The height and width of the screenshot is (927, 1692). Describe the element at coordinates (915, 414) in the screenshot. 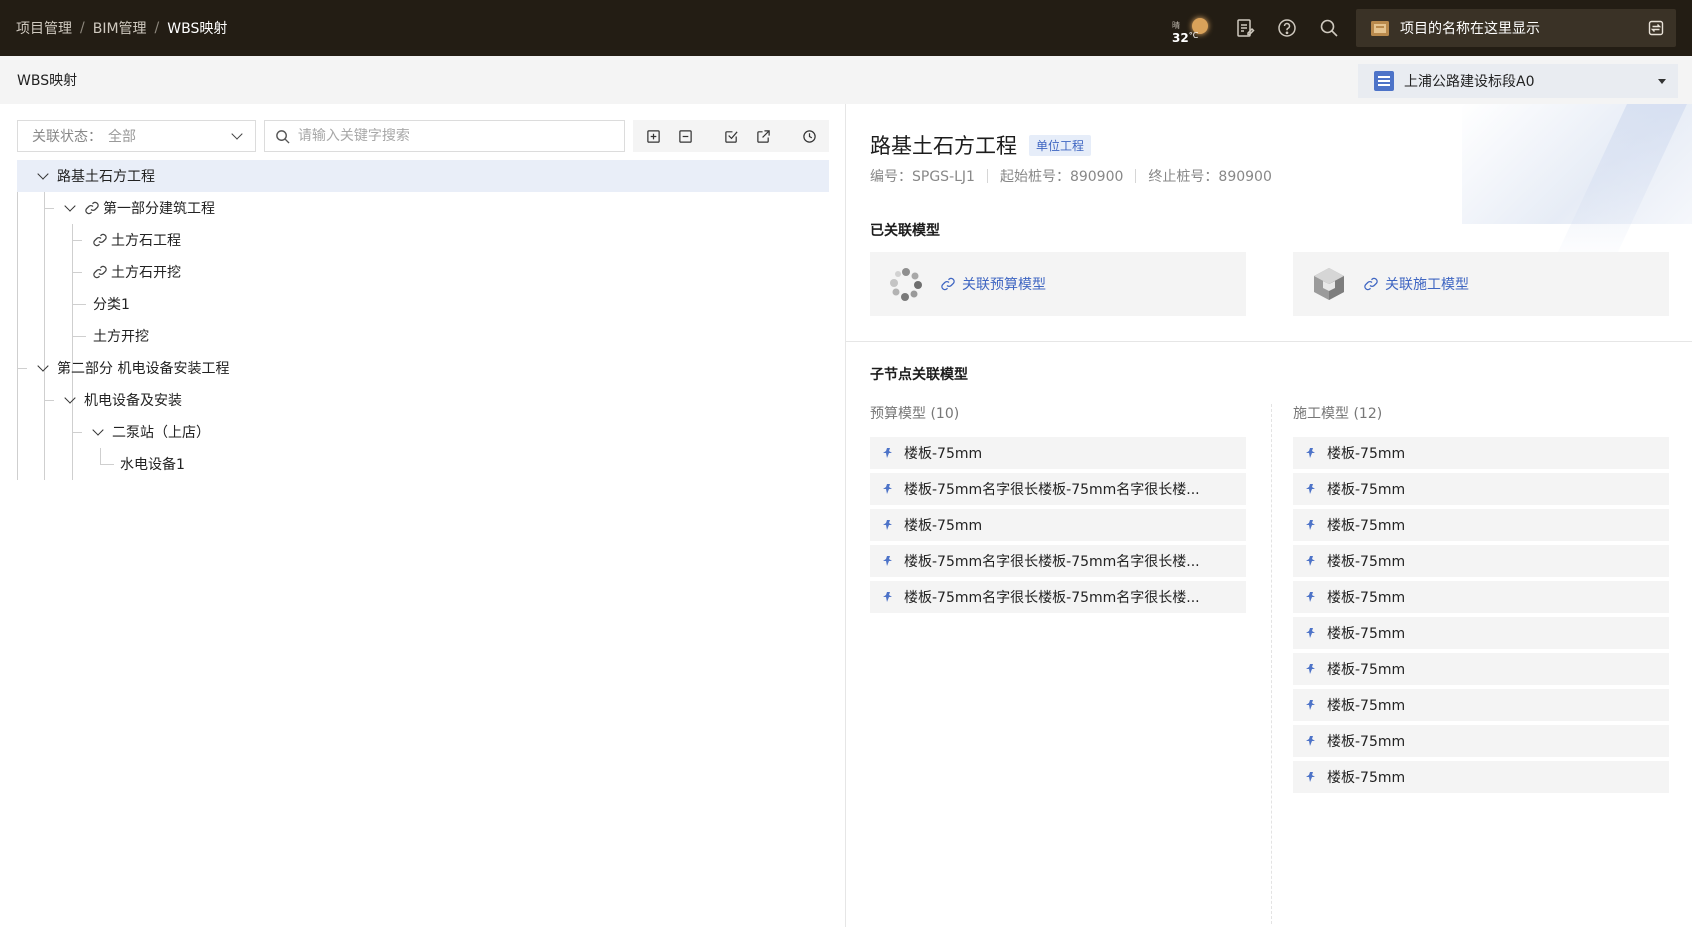

I see `budget-models-heading: 预算模型 (10)` at that location.